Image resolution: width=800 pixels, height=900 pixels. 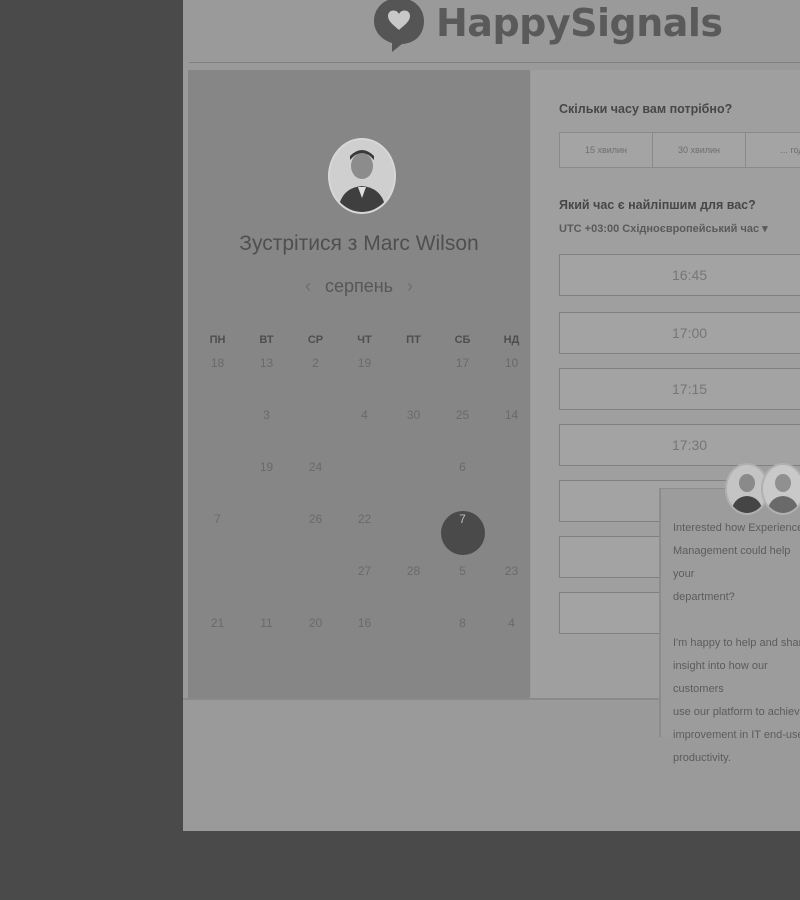 I want to click on calendar-day: 17, so click(x=462, y=377).